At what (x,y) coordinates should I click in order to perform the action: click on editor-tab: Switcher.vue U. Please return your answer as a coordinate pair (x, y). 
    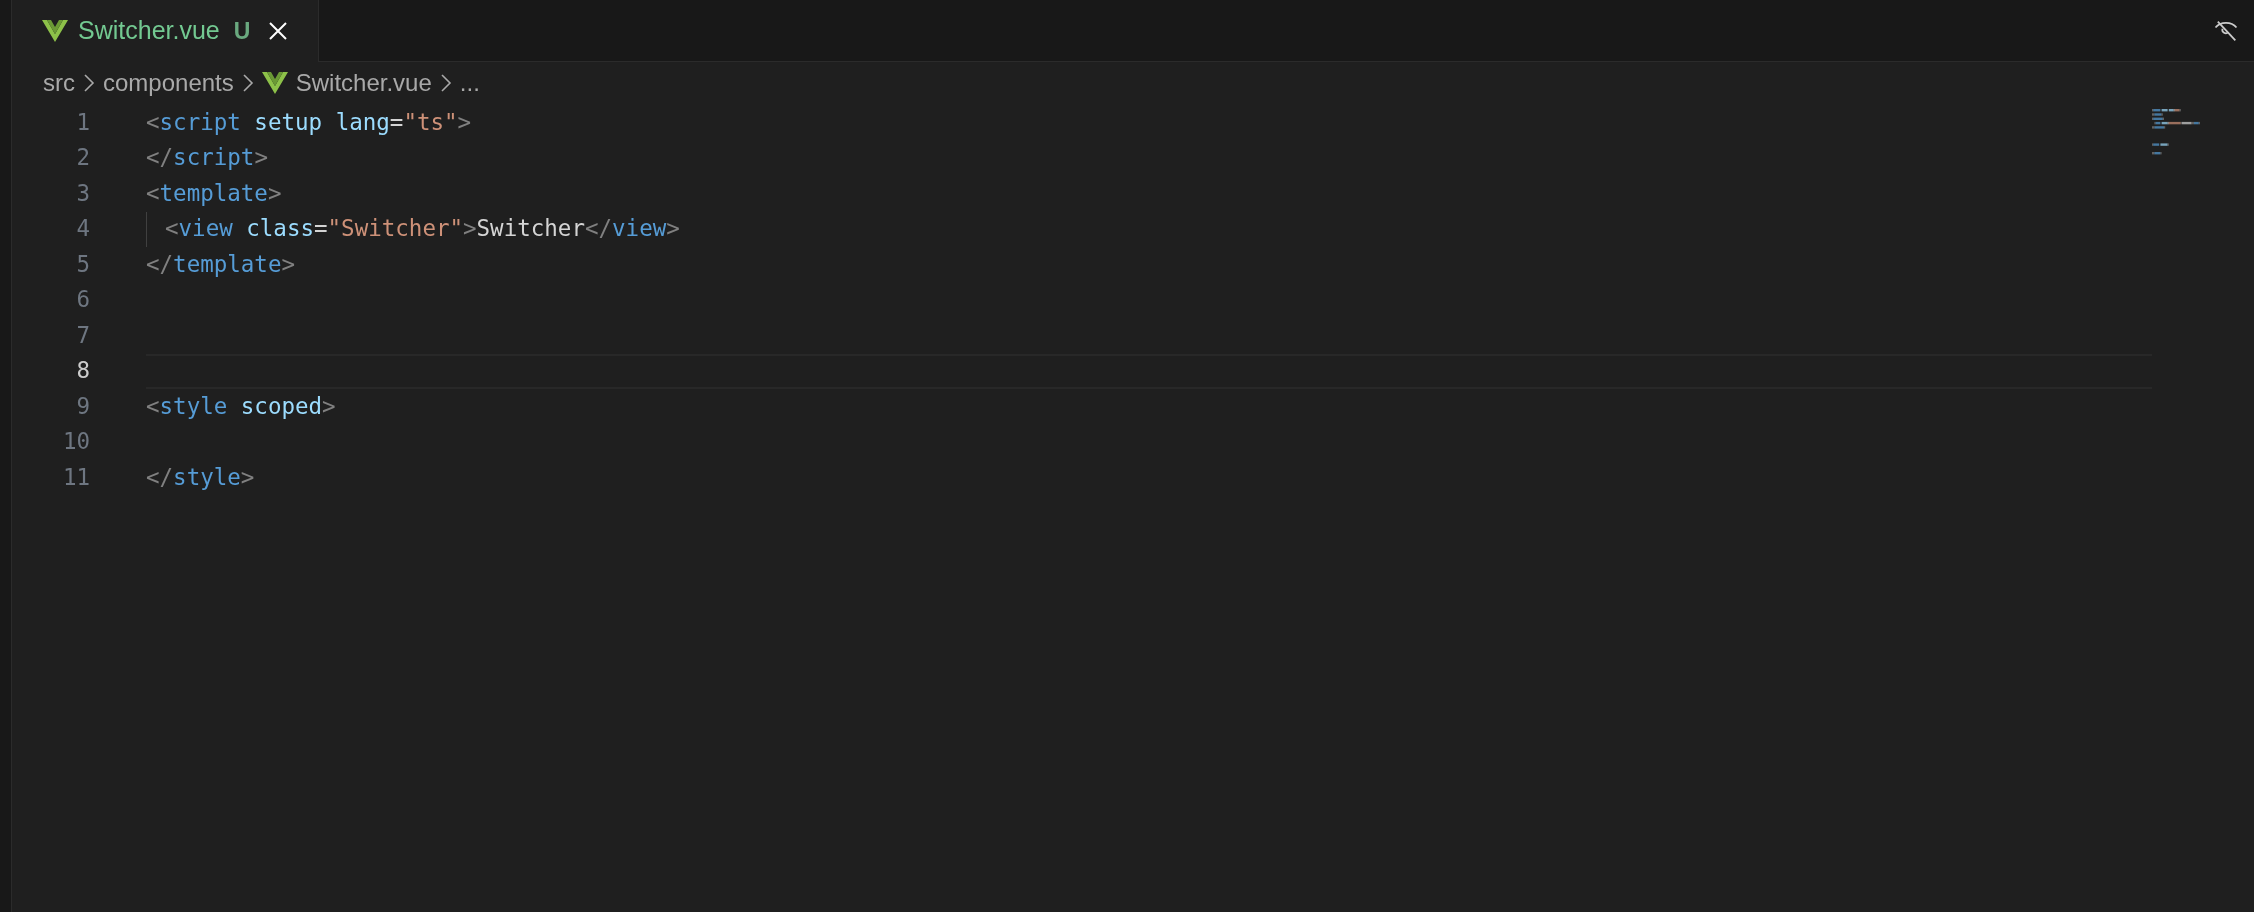
    Looking at the image, I should click on (166, 31).